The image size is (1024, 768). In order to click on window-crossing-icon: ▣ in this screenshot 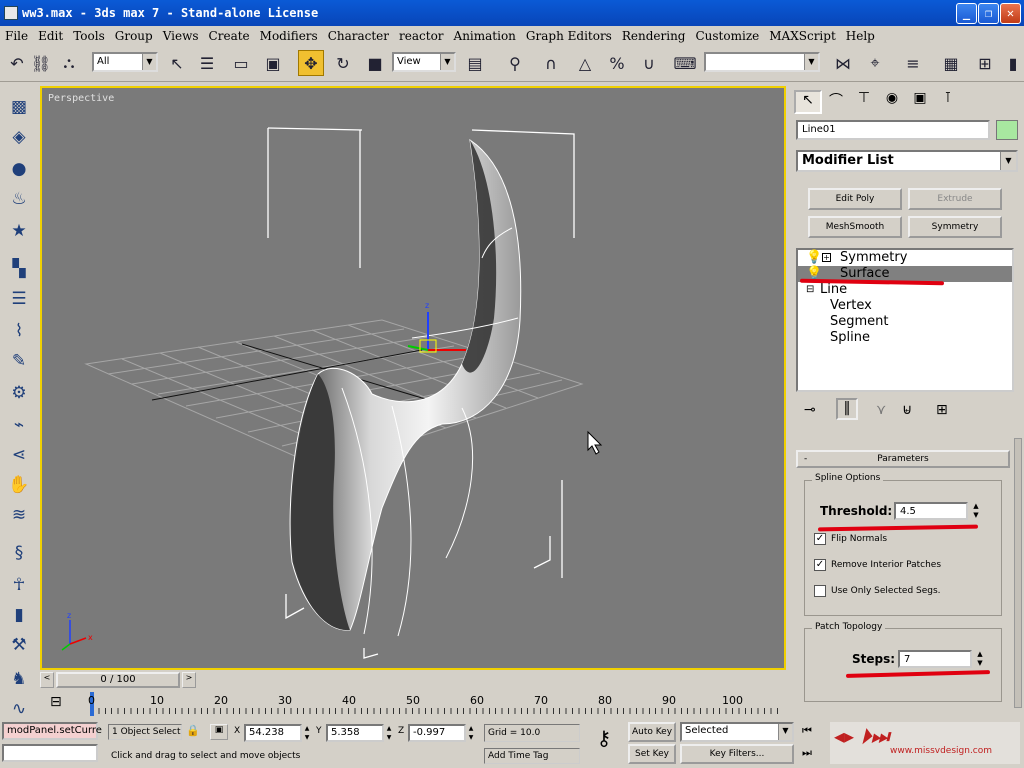, I will do `click(273, 63)`.